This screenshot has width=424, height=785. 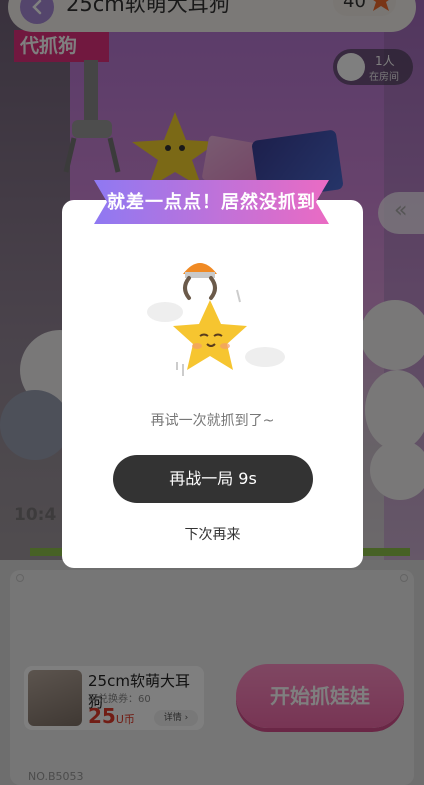 I want to click on star-claw-mascot-icon, so click(x=216, y=319).